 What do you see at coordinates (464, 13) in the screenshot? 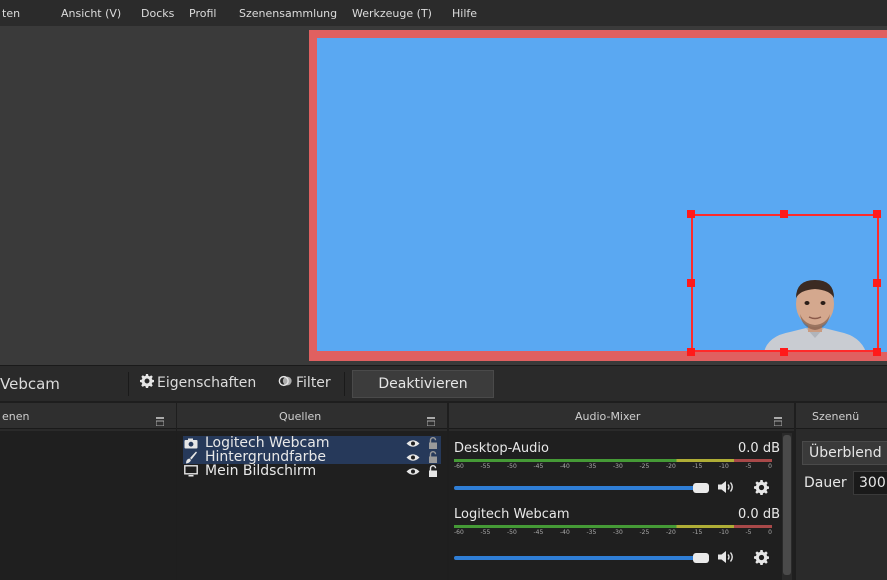
I see `menu-item-hilfe: Hilfe` at bounding box center [464, 13].